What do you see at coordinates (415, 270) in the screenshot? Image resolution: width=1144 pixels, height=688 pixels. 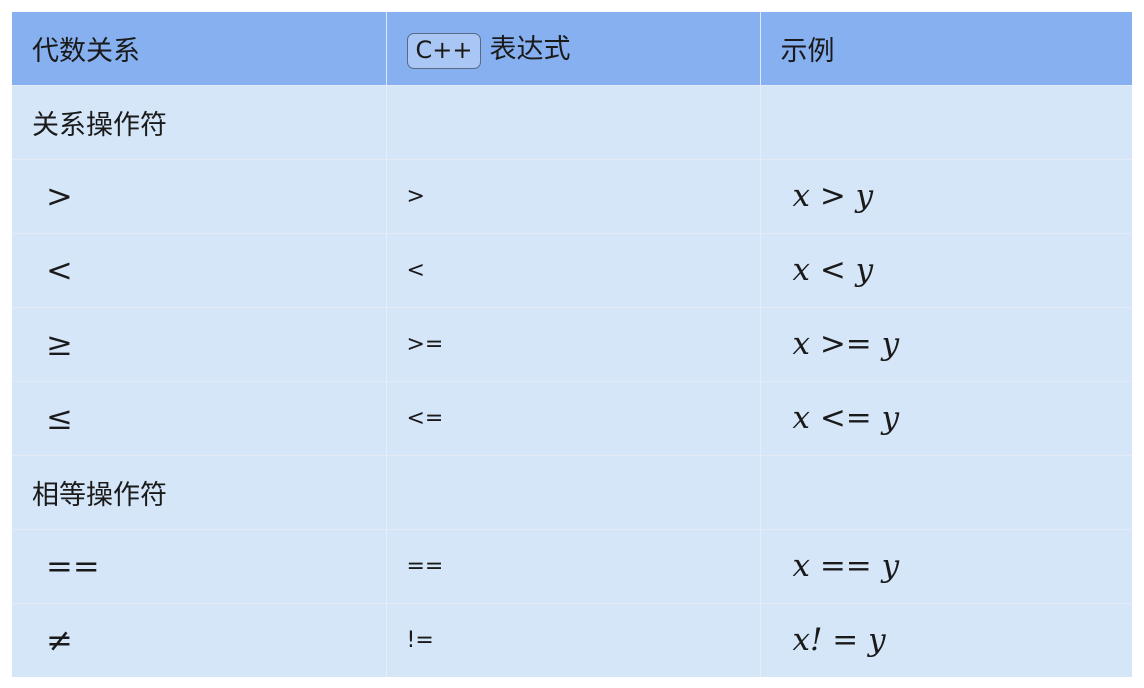 I see `cpp-operator: <` at bounding box center [415, 270].